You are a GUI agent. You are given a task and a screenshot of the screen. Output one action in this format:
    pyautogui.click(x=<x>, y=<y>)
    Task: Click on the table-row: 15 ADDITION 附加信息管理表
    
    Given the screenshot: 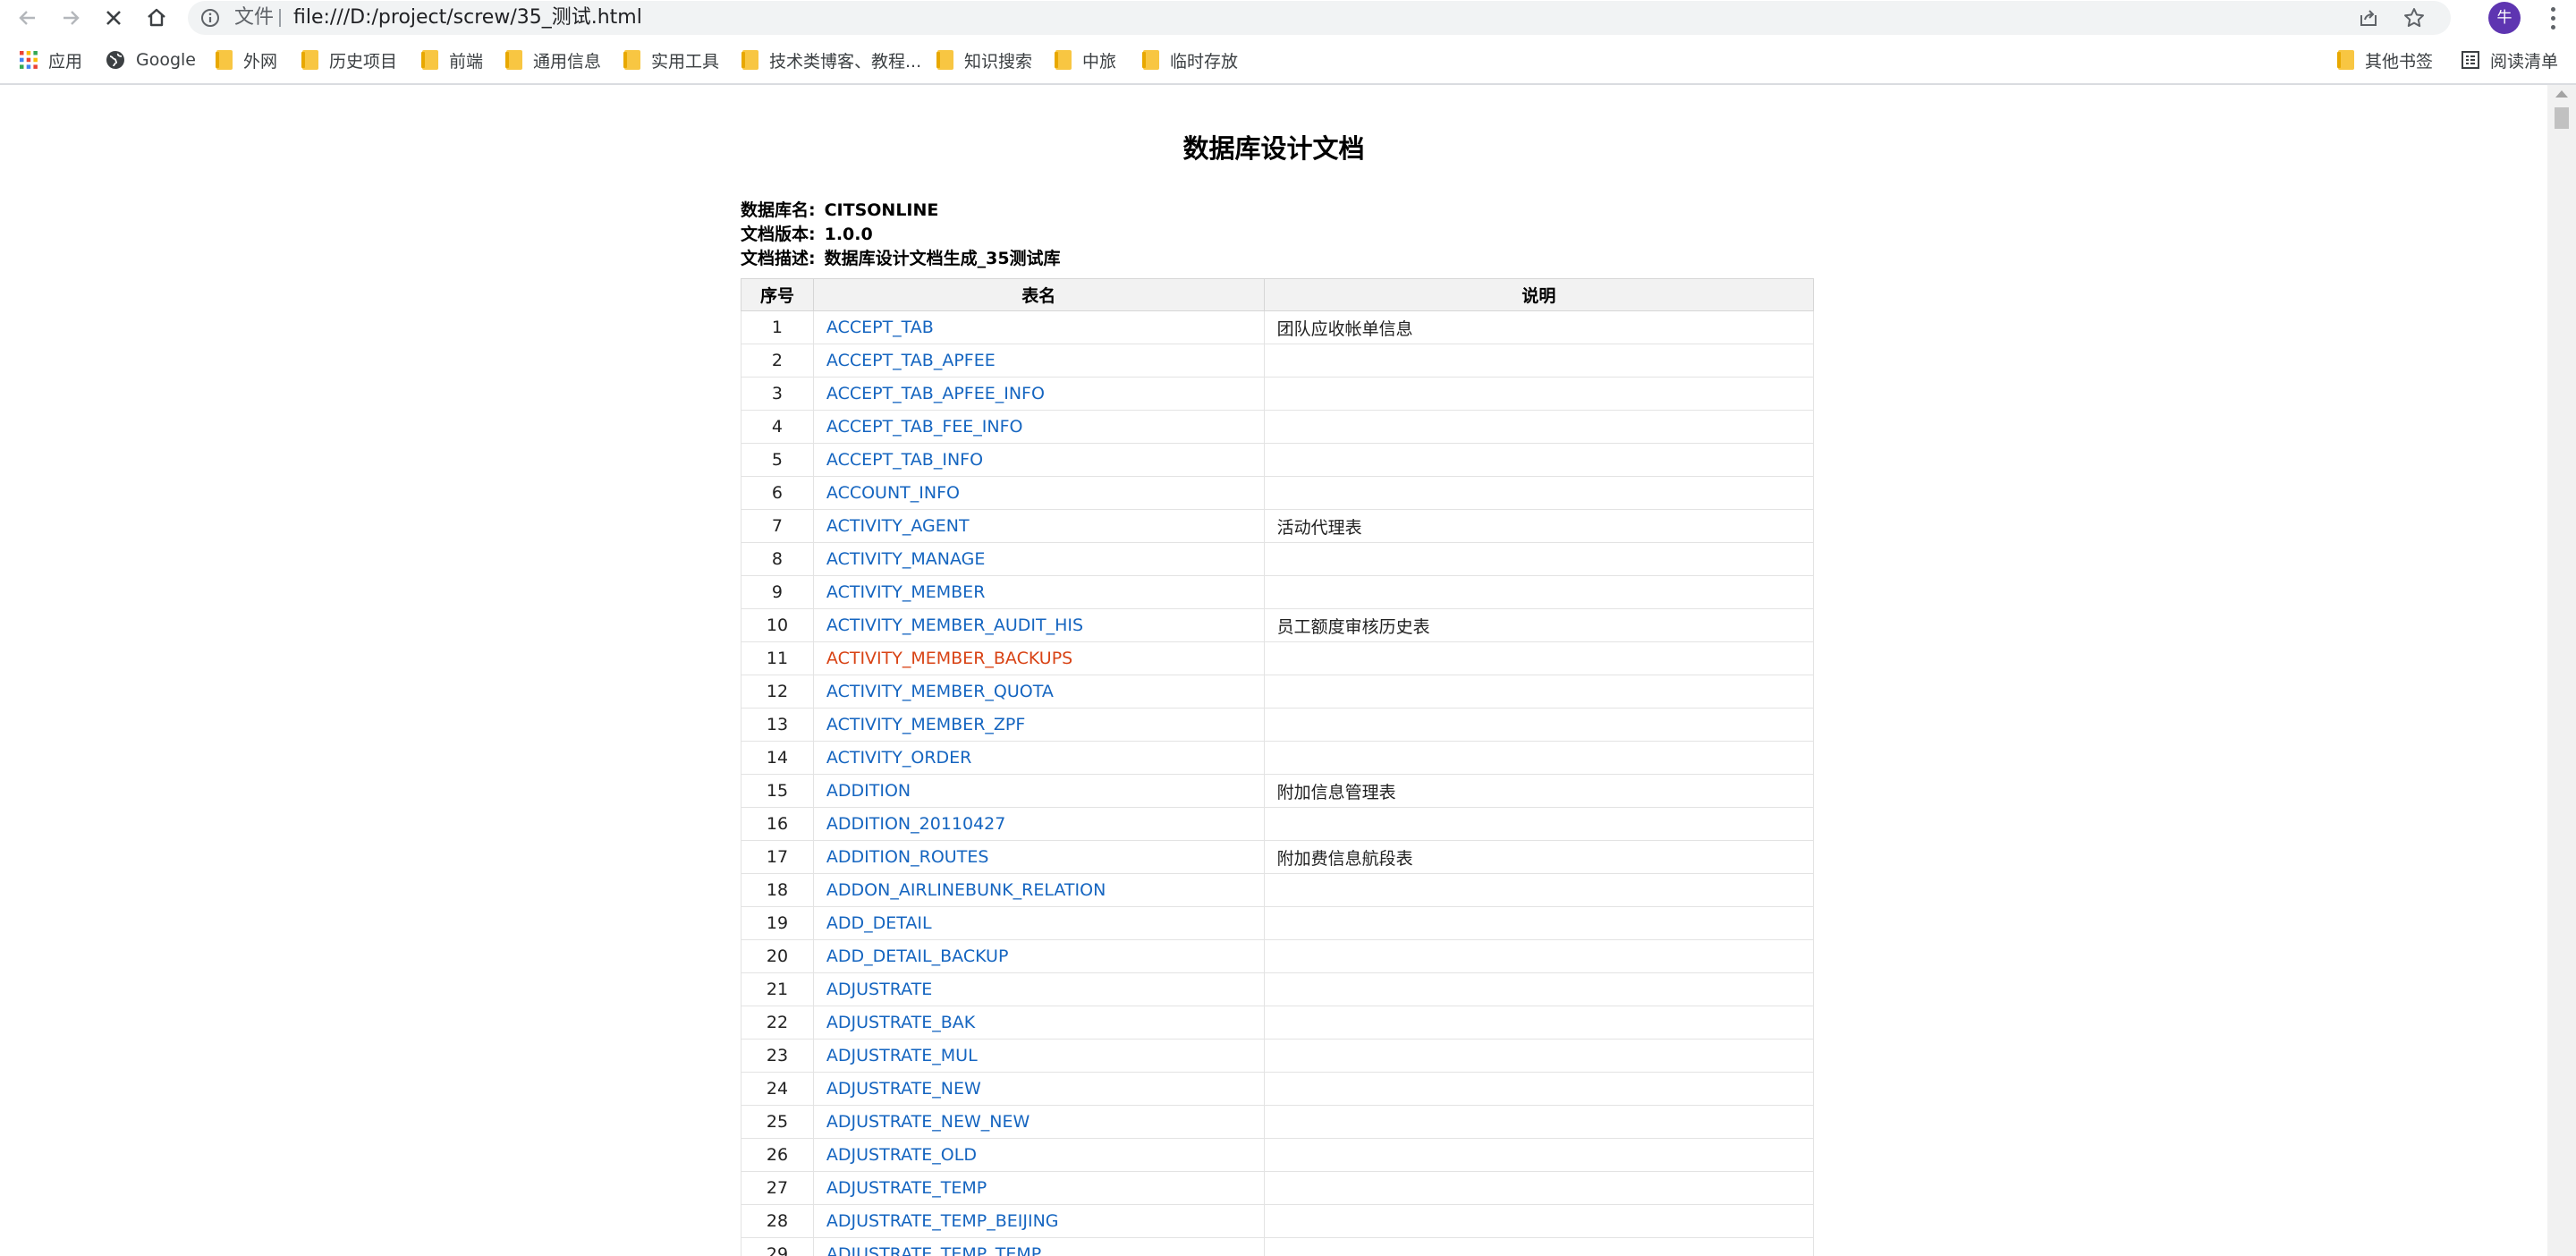 What is the action you would take?
    pyautogui.click(x=1278, y=791)
    